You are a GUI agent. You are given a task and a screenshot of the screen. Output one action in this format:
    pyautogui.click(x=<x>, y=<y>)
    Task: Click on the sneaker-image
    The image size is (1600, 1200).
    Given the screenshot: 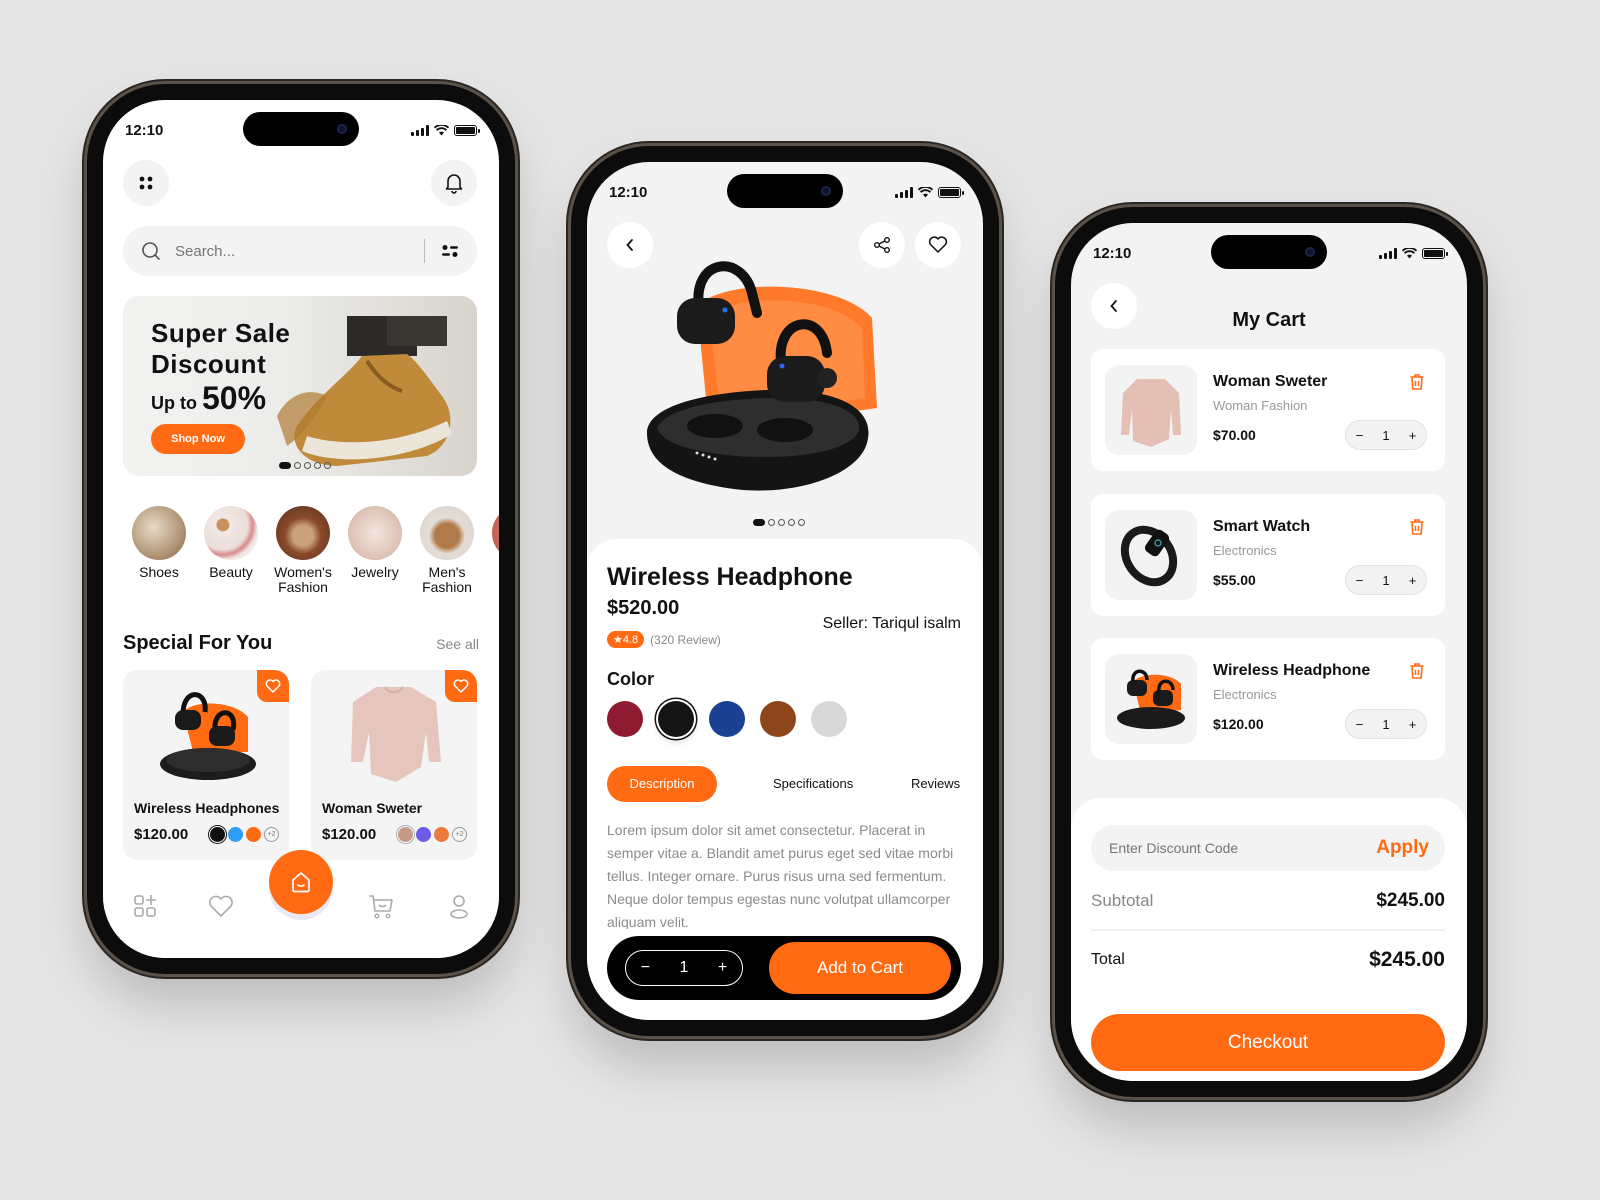 What is the action you would take?
    pyautogui.click(x=364, y=391)
    